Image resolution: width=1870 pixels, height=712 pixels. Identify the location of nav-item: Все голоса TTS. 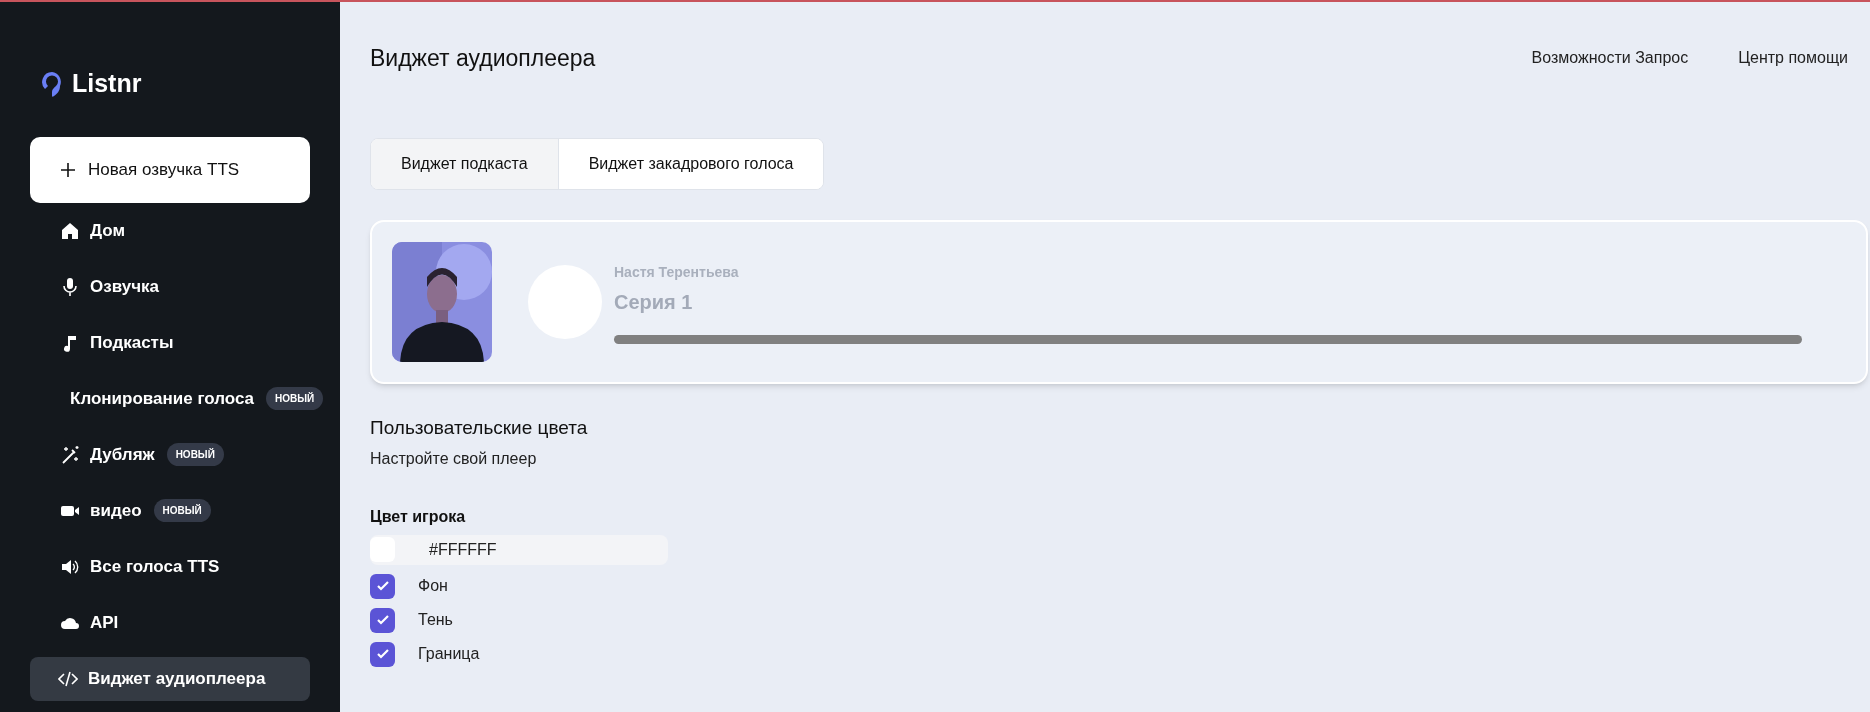
(177, 566).